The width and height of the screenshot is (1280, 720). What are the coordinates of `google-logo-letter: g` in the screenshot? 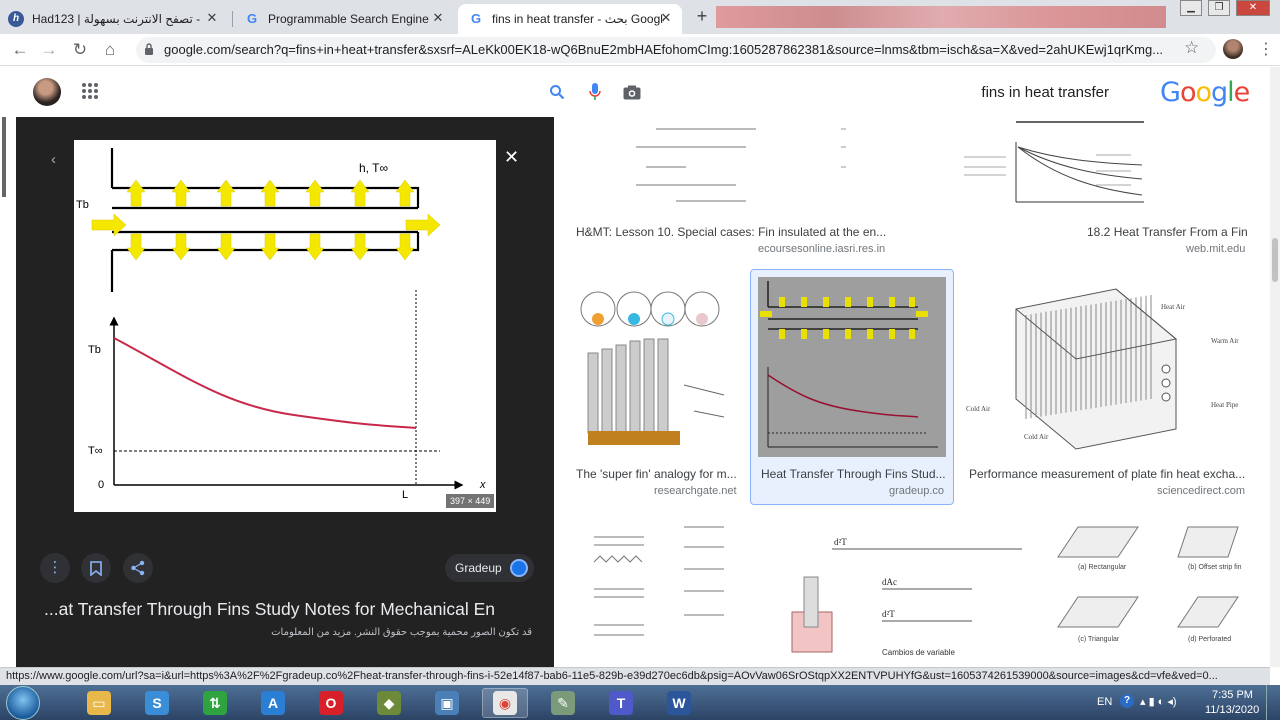 It's located at (1219, 92).